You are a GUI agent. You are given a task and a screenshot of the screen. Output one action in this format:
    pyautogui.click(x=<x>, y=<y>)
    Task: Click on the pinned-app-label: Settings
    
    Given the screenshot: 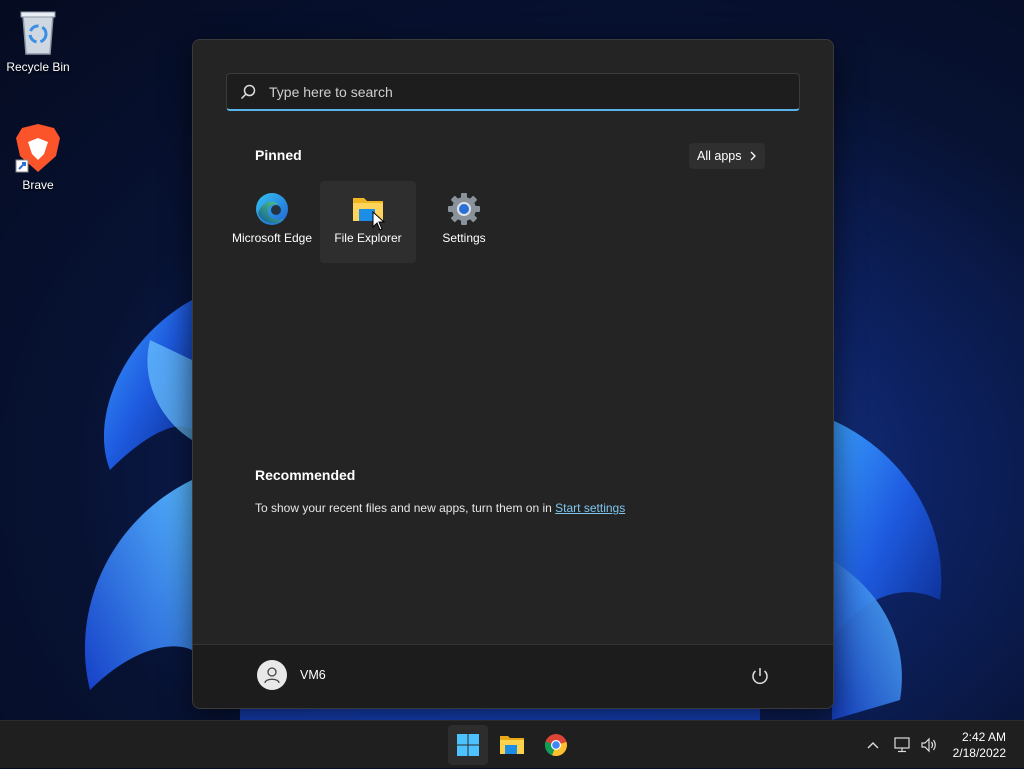 What is the action you would take?
    pyautogui.click(x=464, y=238)
    